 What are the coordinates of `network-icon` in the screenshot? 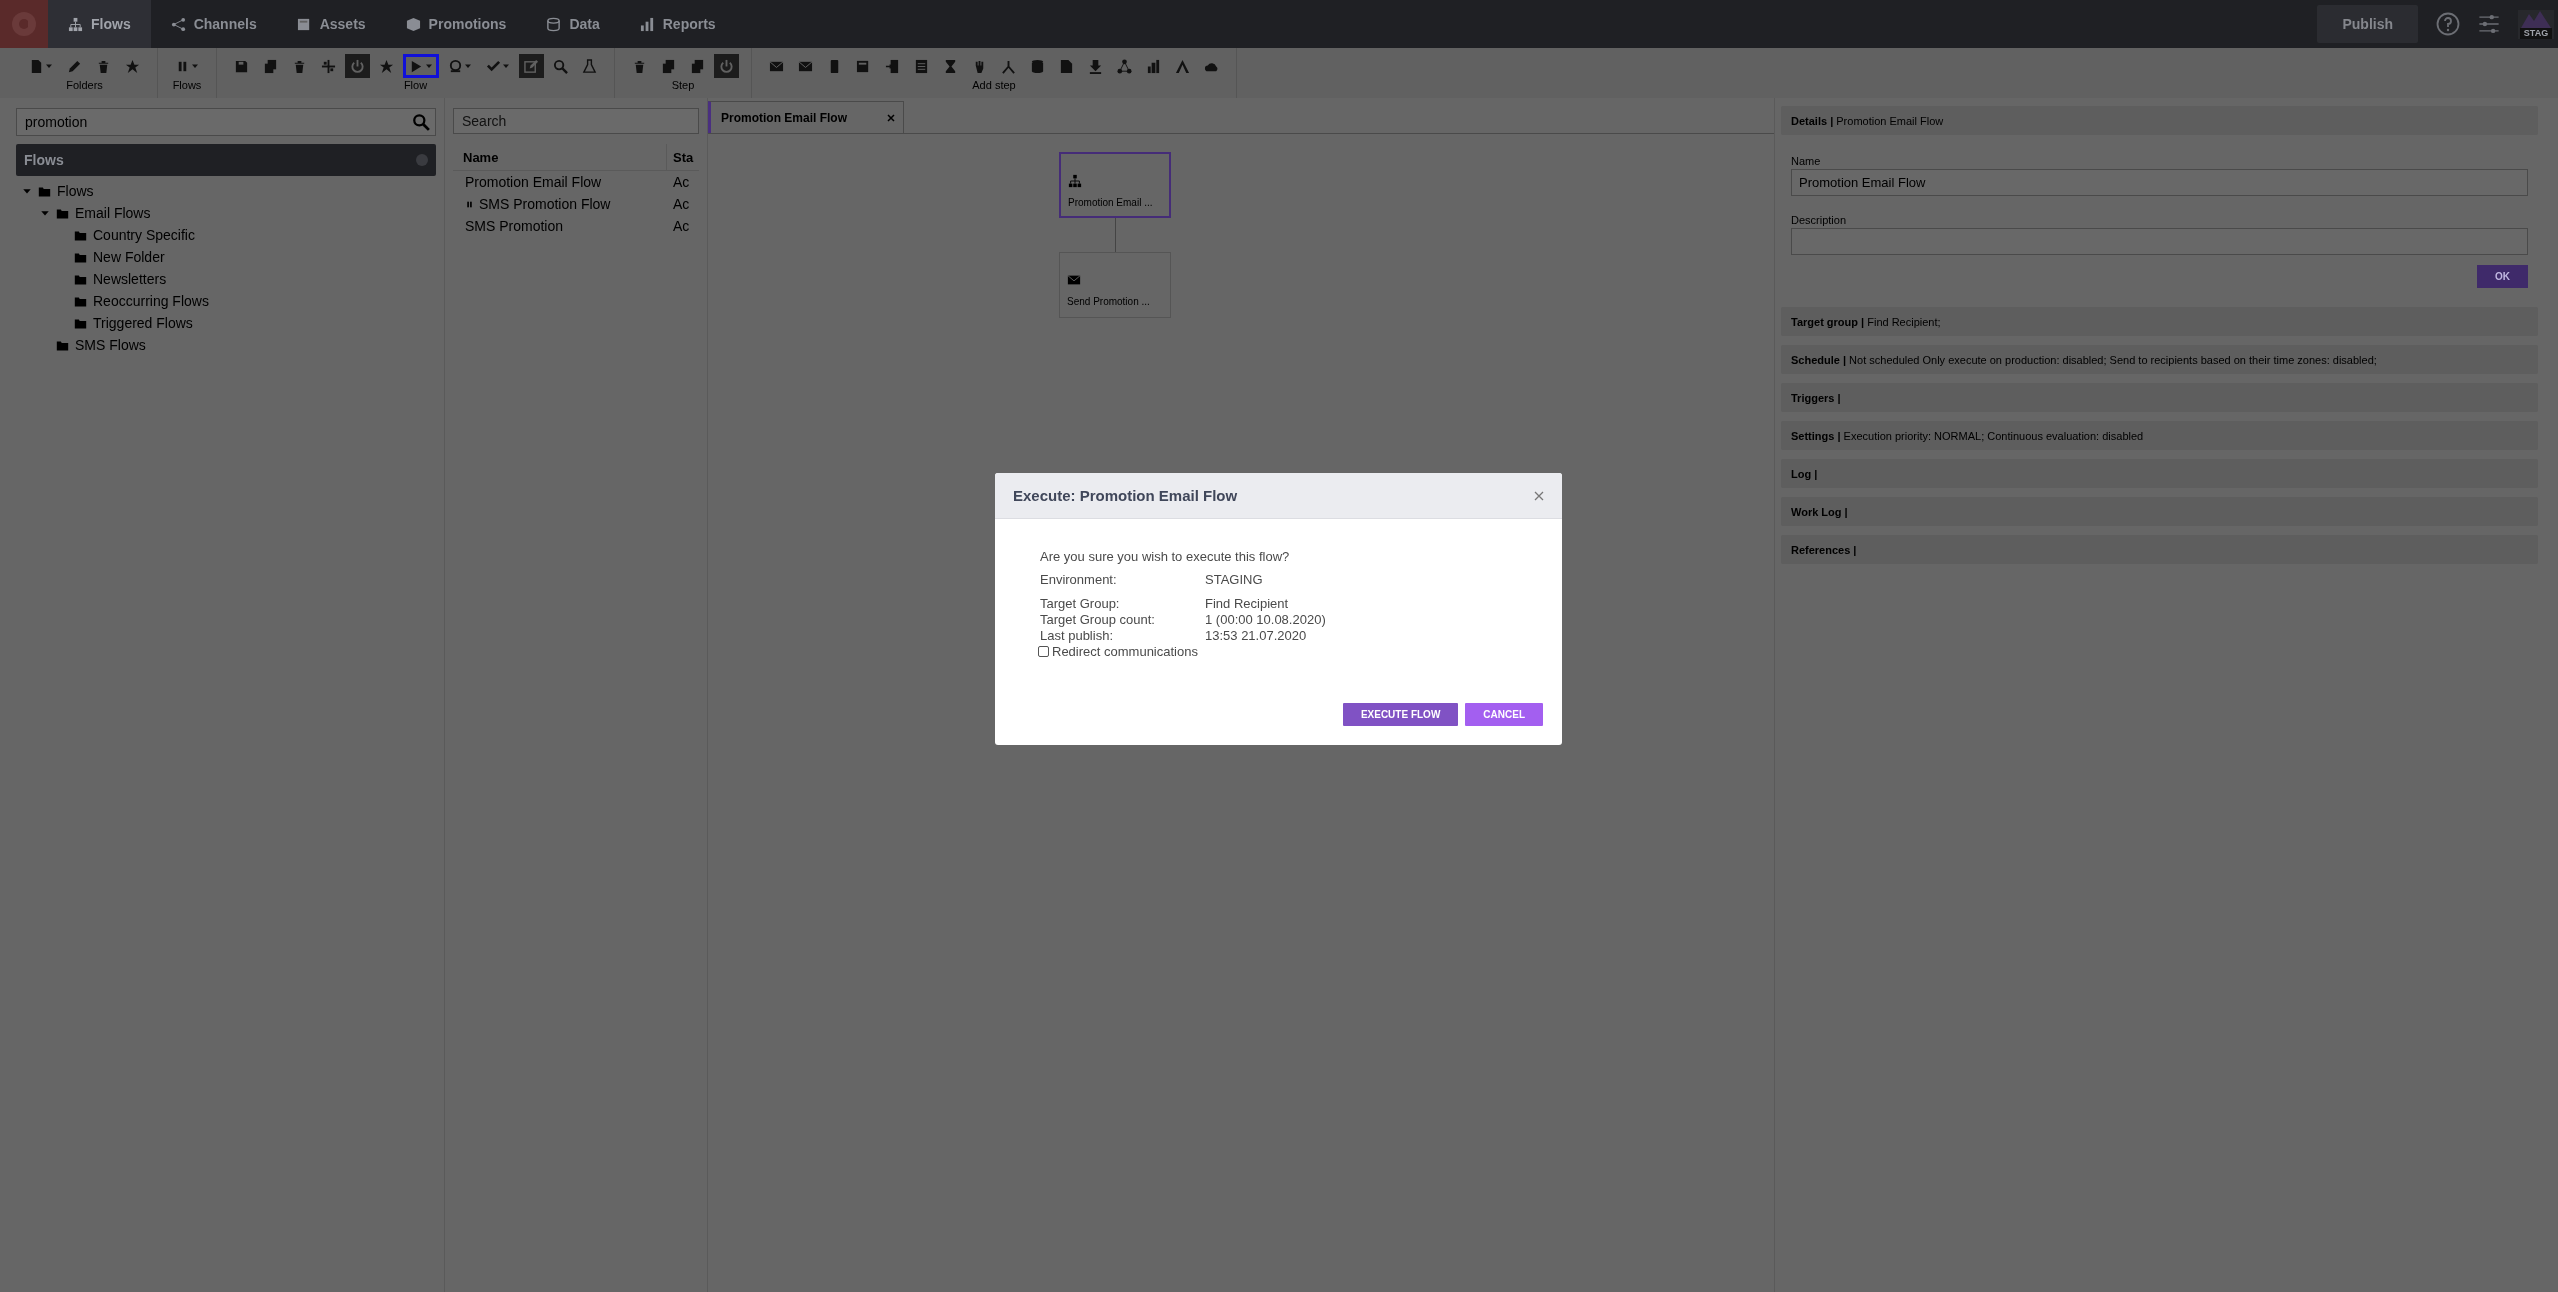 It's located at (1124, 66).